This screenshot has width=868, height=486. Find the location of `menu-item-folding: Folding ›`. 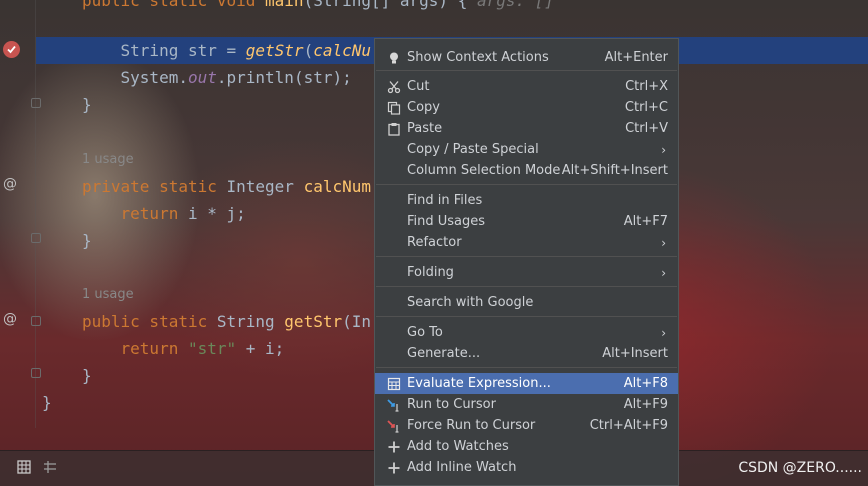

menu-item-folding: Folding › is located at coordinates (526, 272).